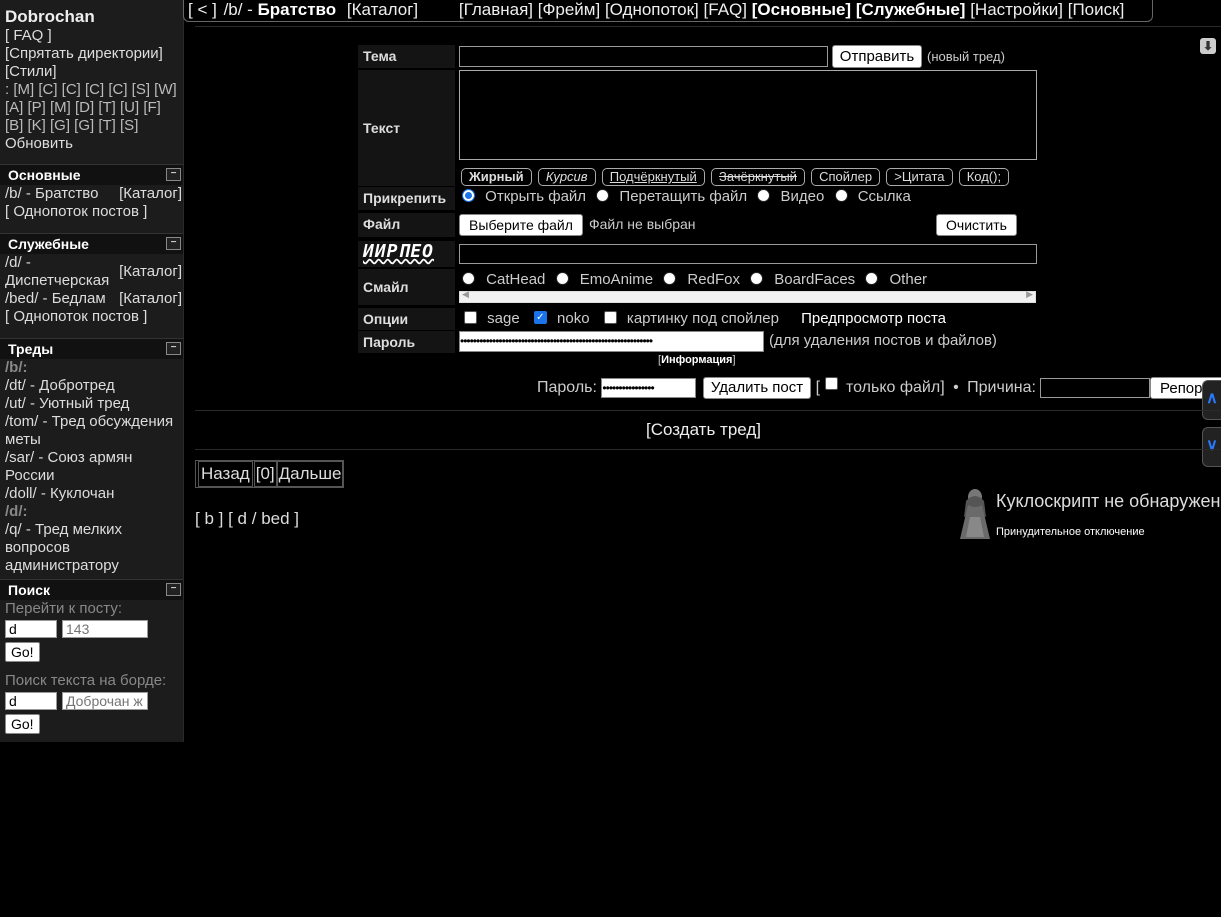  I want to click on attach-drag-radio, so click(603, 195).